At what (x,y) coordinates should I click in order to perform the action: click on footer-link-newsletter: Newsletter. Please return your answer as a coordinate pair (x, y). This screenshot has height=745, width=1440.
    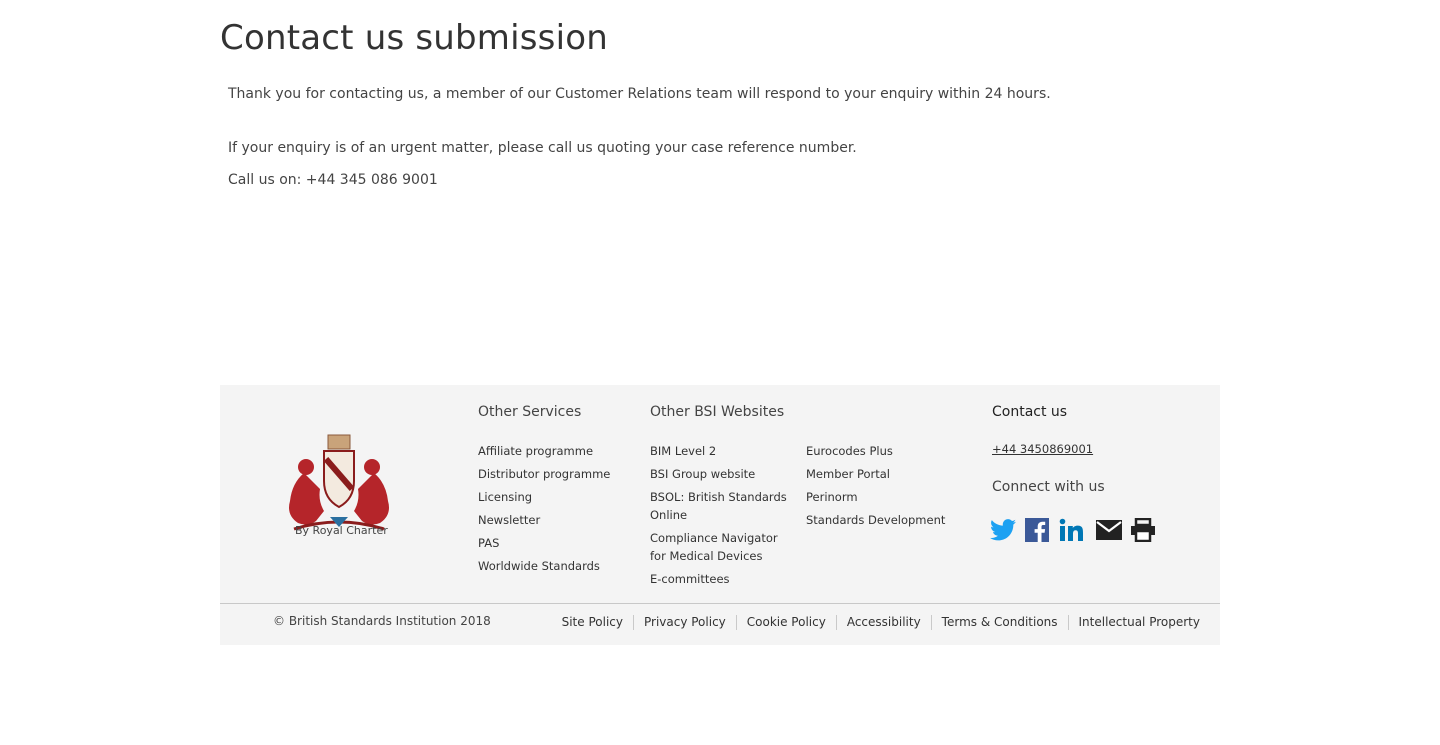
    Looking at the image, I should click on (509, 520).